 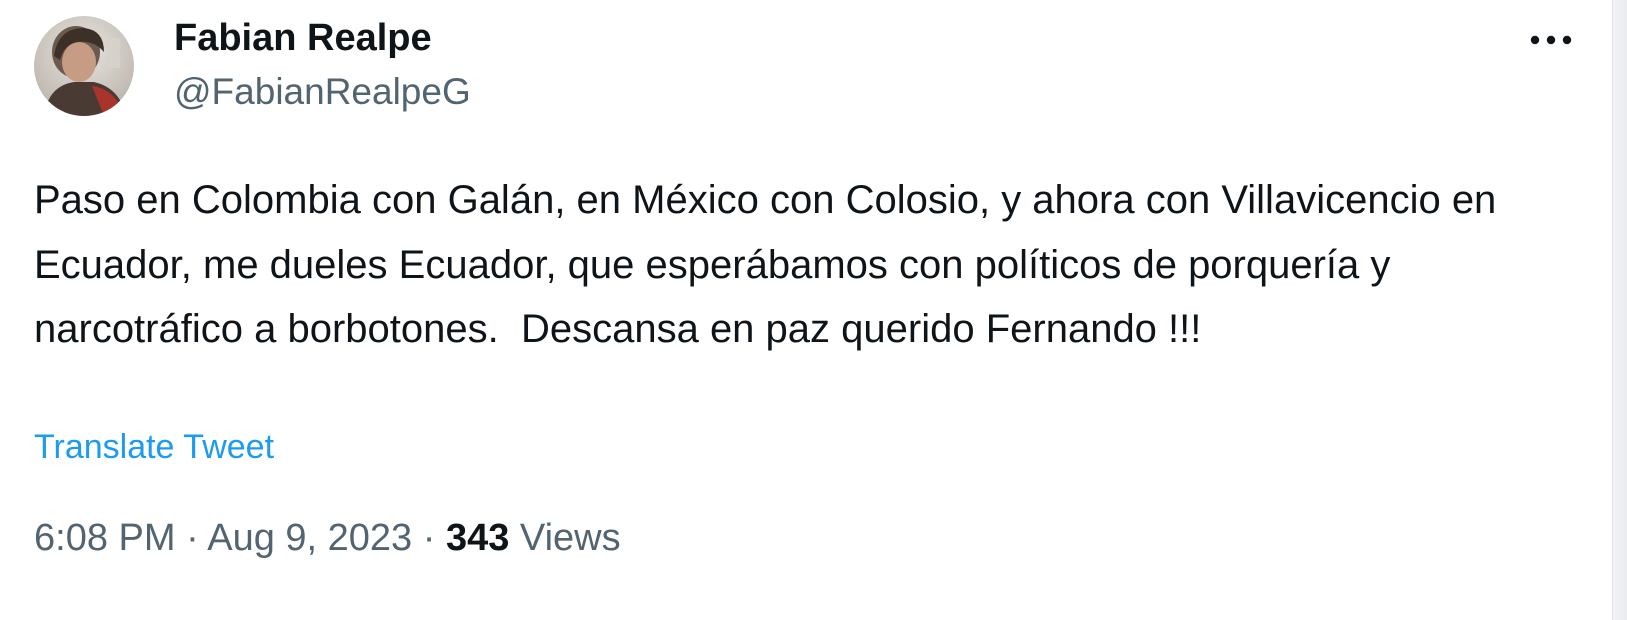 What do you see at coordinates (105, 538) in the screenshot?
I see `tweet-time: 6:08 PM` at bounding box center [105, 538].